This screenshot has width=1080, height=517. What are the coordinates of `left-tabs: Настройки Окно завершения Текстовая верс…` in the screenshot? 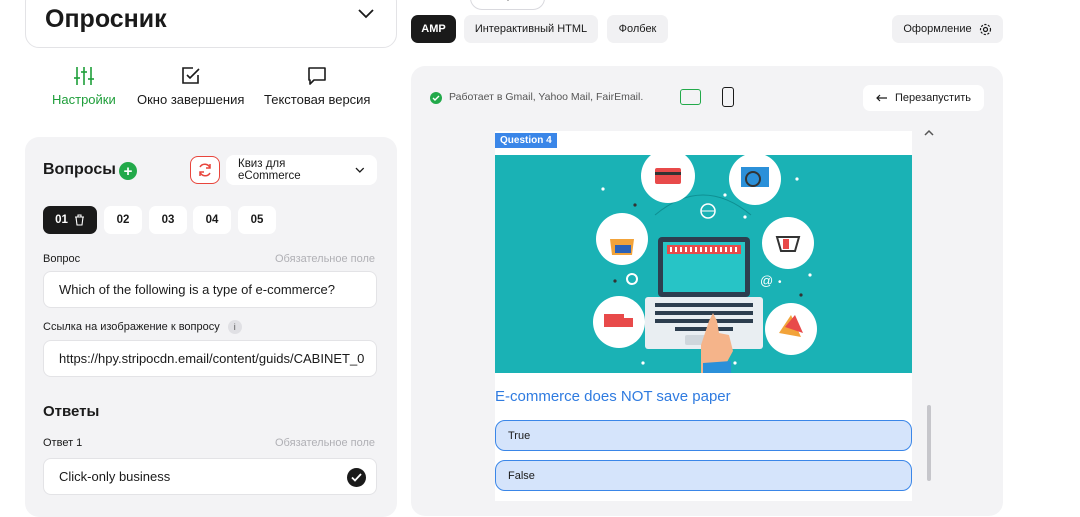 It's located at (211, 94).